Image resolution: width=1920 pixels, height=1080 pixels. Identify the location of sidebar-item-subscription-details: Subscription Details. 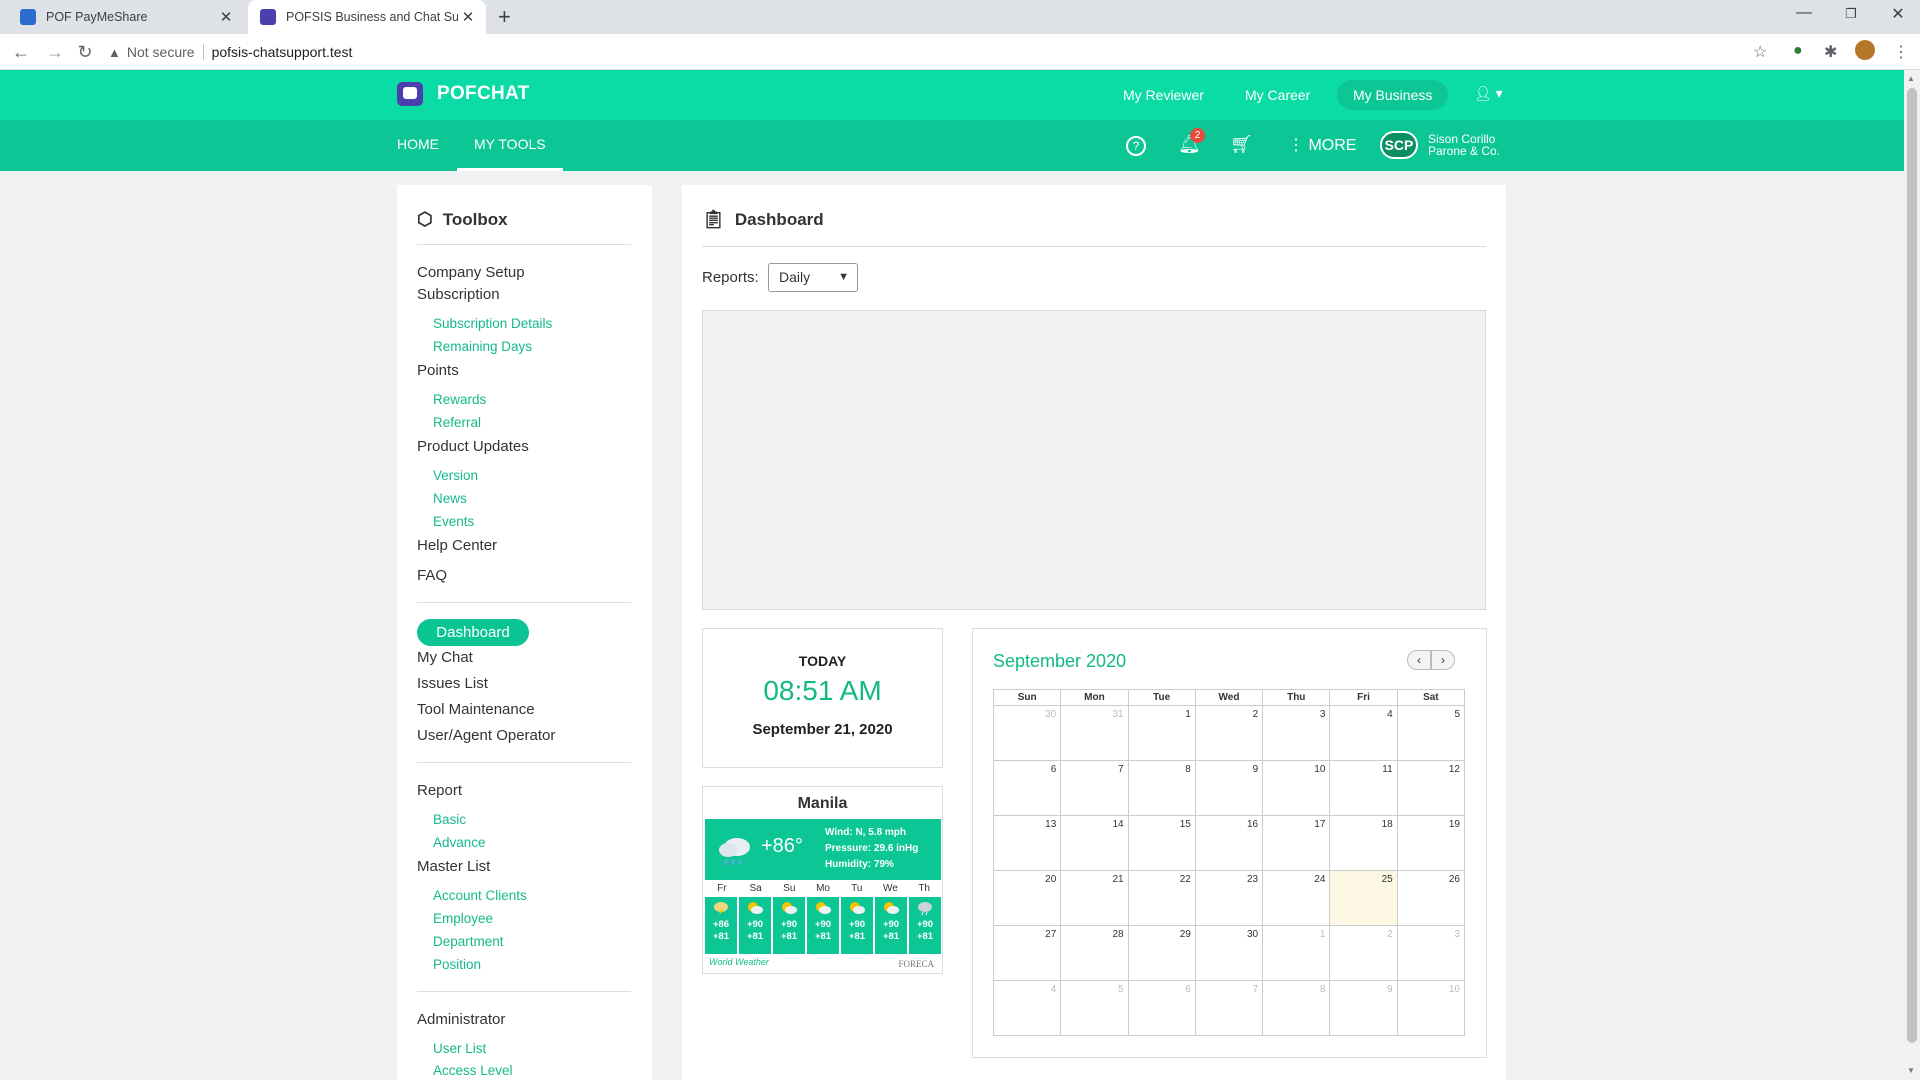
(492, 323).